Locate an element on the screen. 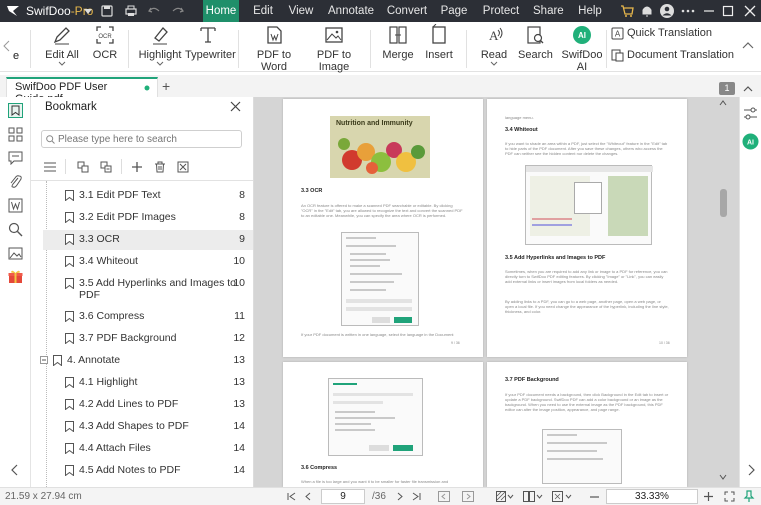 The width and height of the screenshot is (761, 505). scroll-up-icon is located at coordinates (723, 103).